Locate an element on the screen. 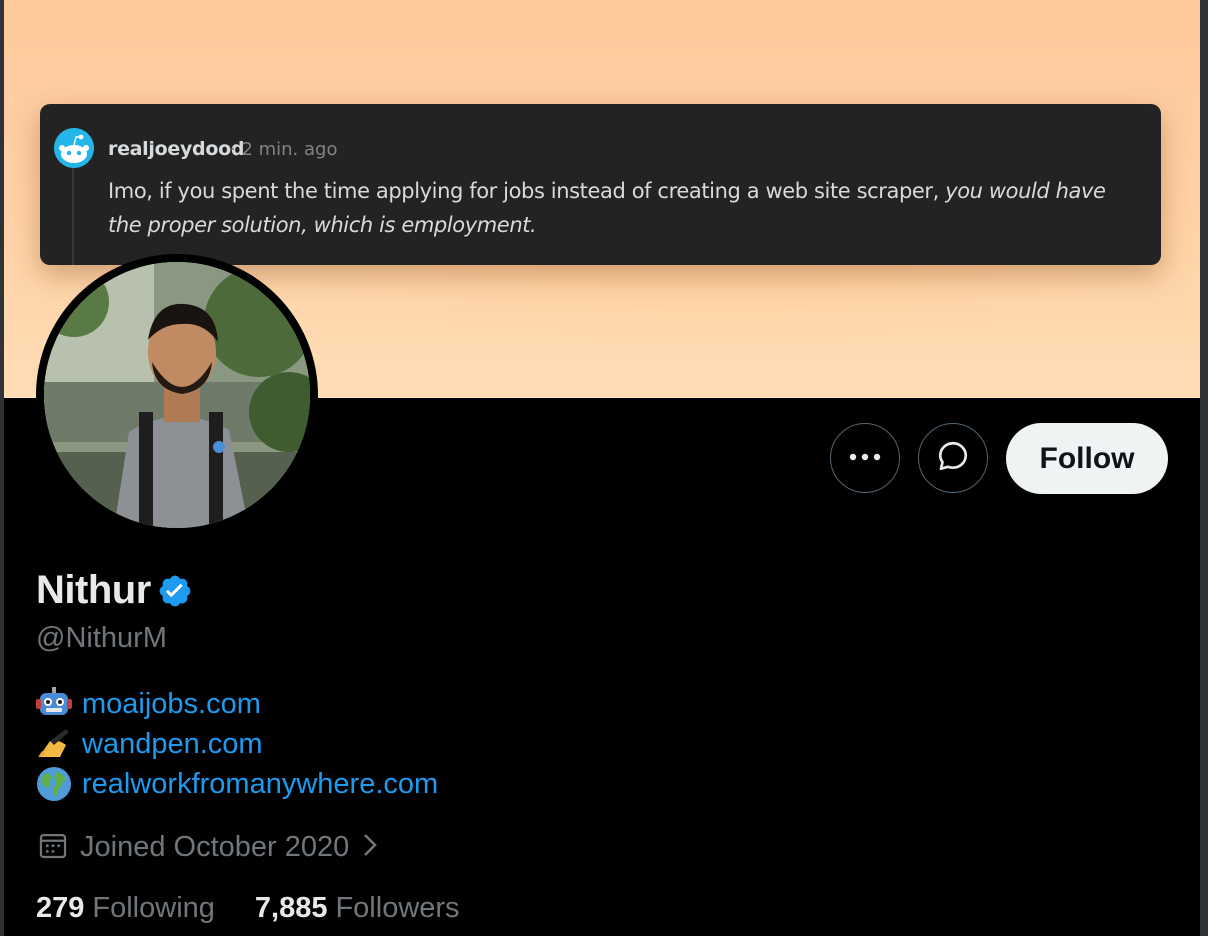  globe-icon is located at coordinates (55, 784).